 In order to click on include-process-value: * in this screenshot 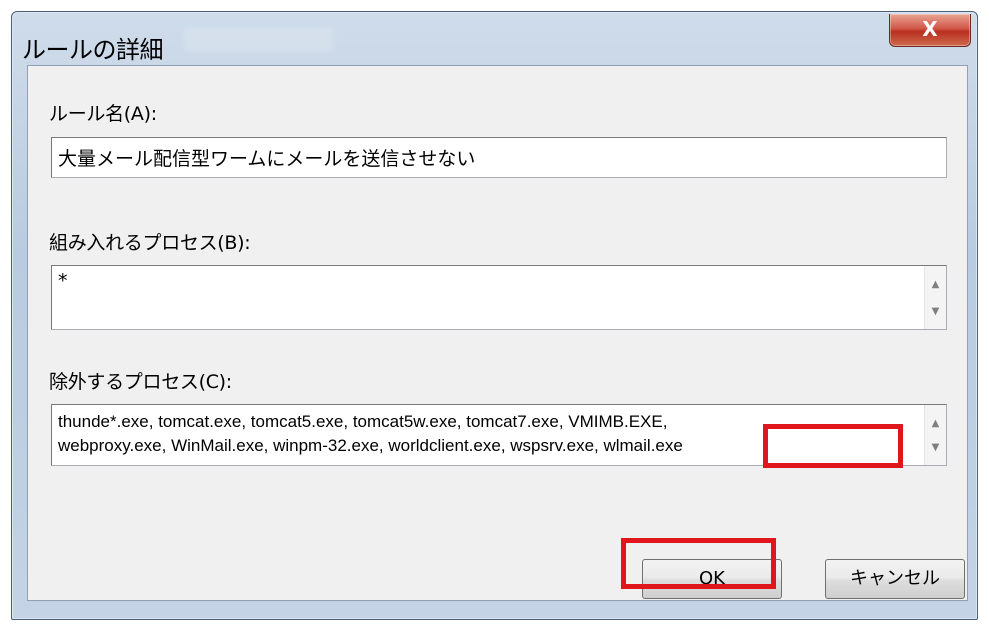, I will do `click(63, 281)`.